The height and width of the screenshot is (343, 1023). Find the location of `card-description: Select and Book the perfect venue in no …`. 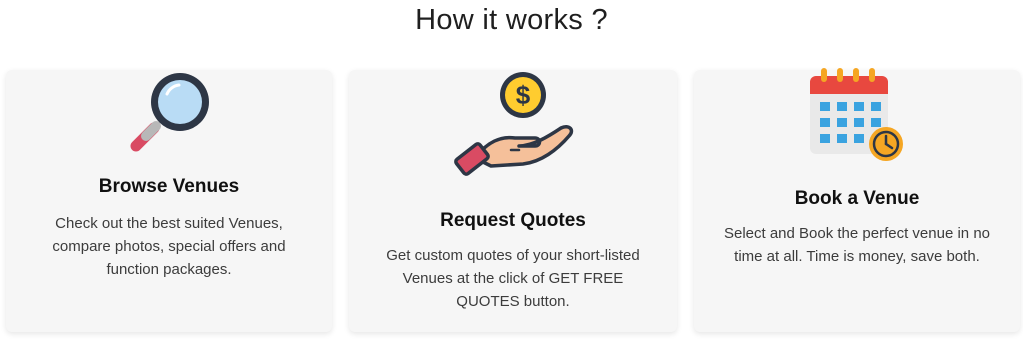

card-description: Select and Book the perfect venue in no … is located at coordinates (856, 245).